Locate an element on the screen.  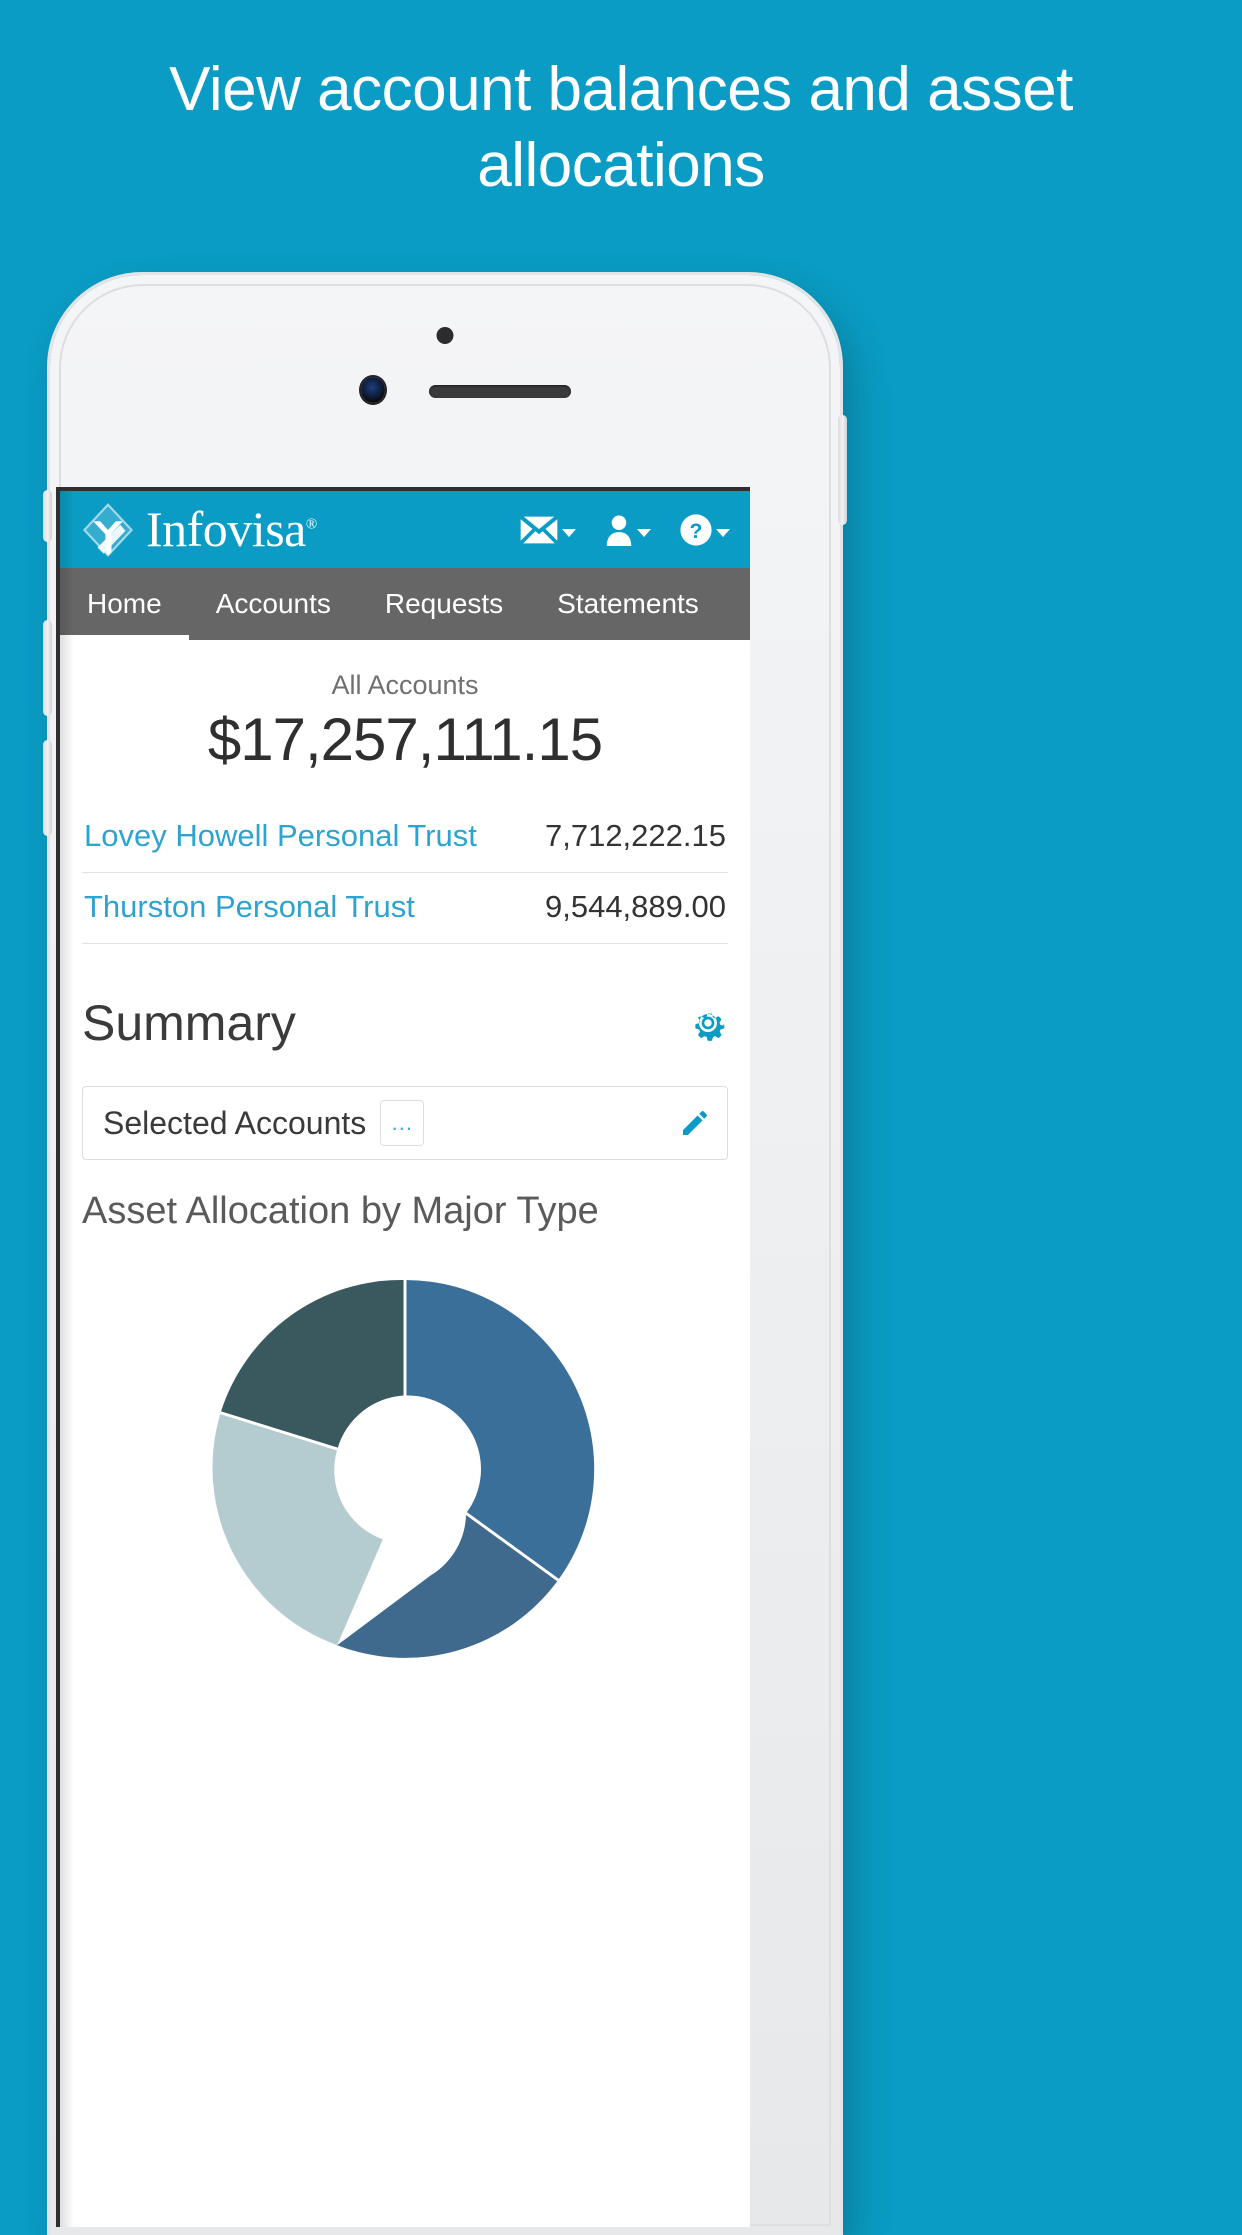
total-balance-block: All Accounts $17,257,111.15 is located at coordinates (405, 714).